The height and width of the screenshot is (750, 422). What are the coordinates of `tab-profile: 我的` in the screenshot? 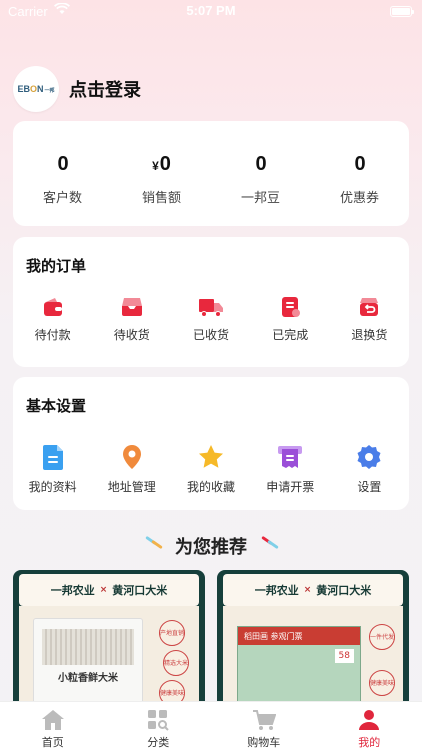 It's located at (369, 726).